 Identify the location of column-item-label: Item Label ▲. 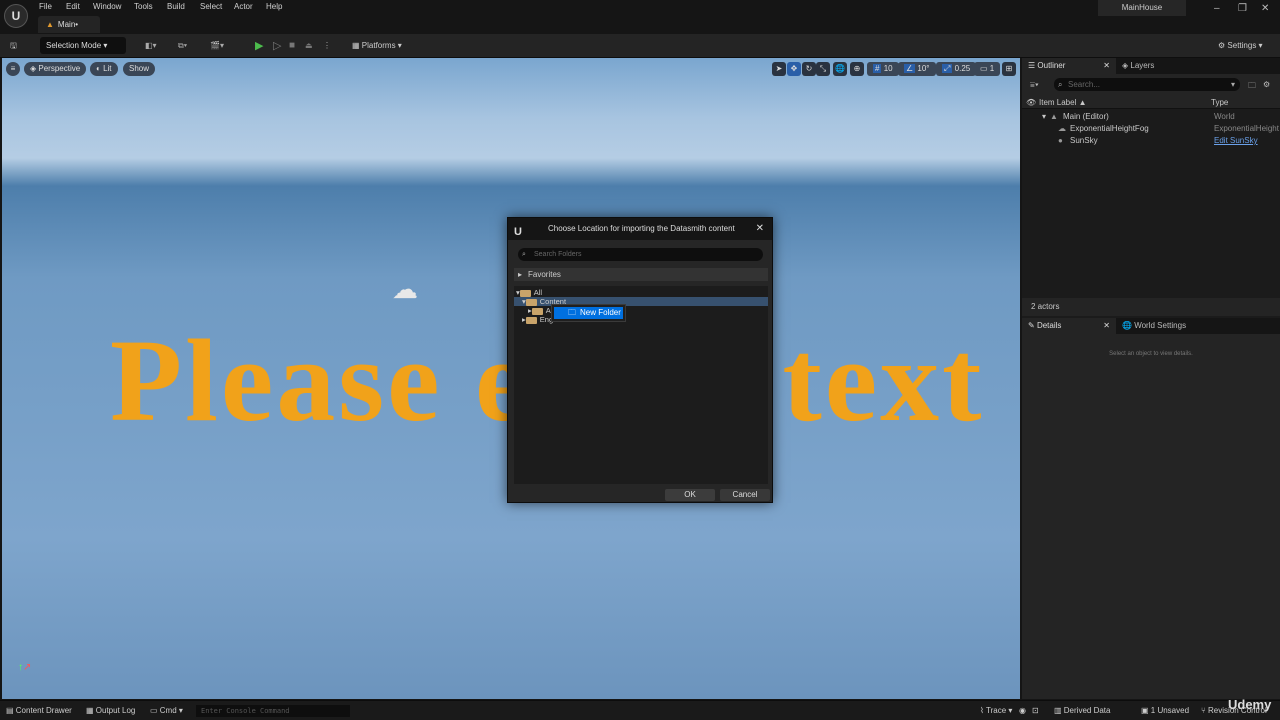
(1063, 102).